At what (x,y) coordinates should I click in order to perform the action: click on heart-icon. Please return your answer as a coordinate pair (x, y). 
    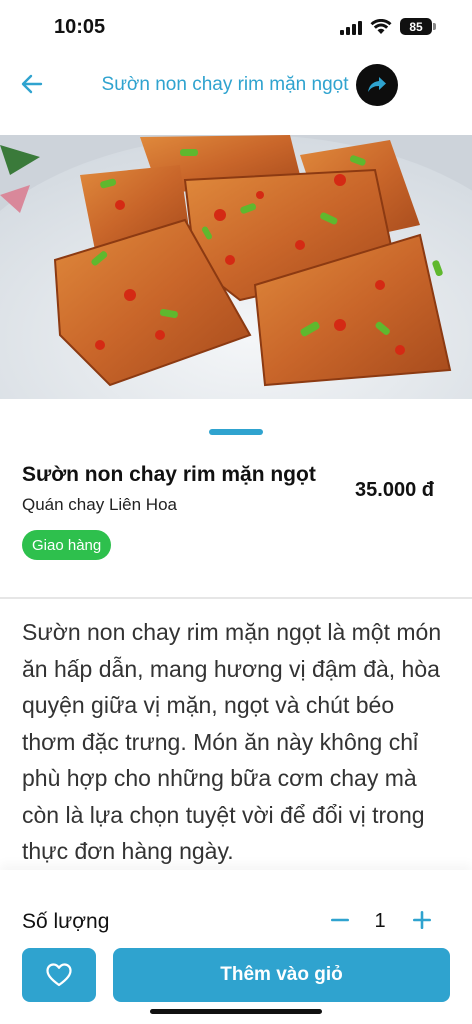
    Looking at the image, I should click on (59, 975).